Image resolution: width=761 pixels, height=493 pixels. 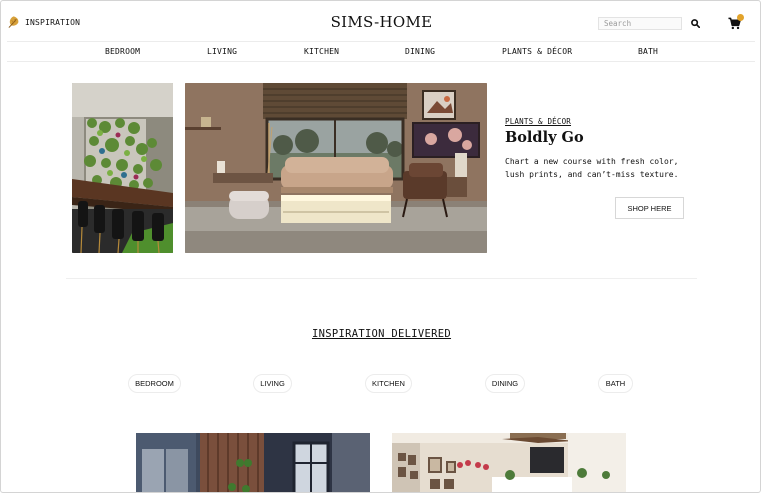 I want to click on section-divider, so click(x=381, y=278).